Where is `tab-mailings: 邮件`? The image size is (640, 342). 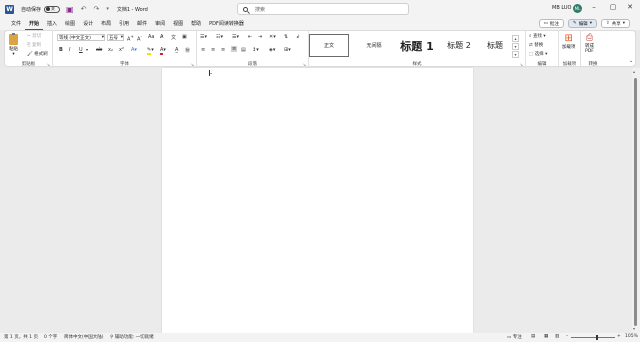 tab-mailings: 邮件 is located at coordinates (142, 24).